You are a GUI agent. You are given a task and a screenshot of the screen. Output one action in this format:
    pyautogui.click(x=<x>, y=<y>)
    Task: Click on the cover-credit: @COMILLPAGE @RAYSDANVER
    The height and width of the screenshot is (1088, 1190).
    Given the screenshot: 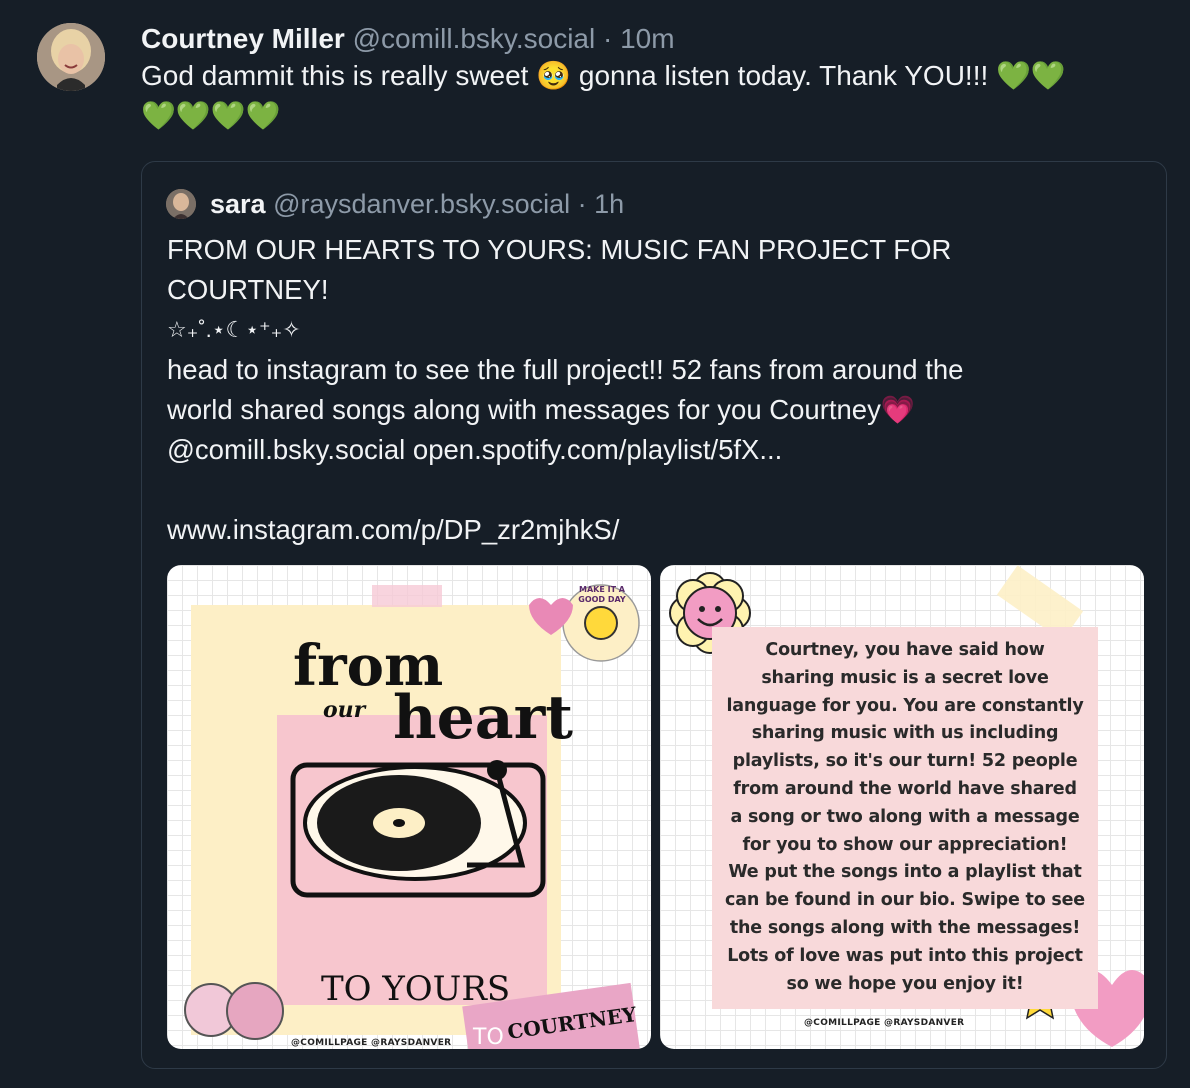 What is the action you would take?
    pyautogui.click(x=371, y=1043)
    